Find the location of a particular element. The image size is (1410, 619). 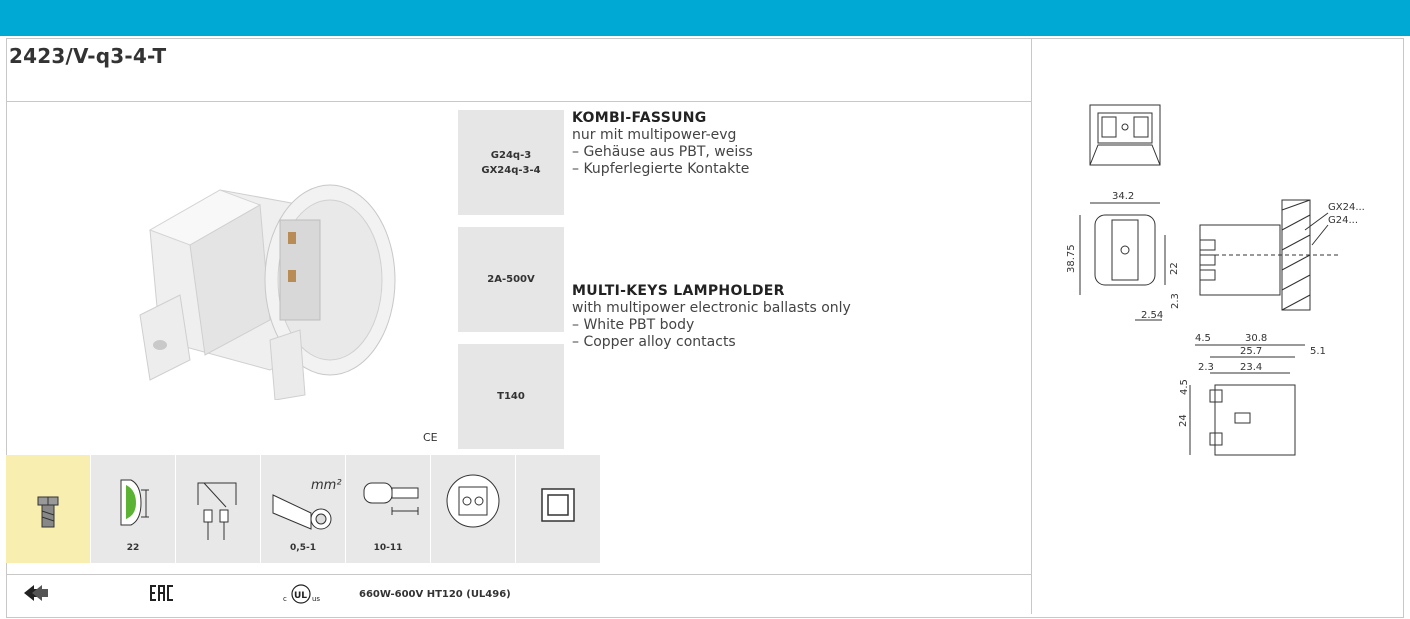

description-english-line-1: – White PBT body is located at coordinates (633, 325).